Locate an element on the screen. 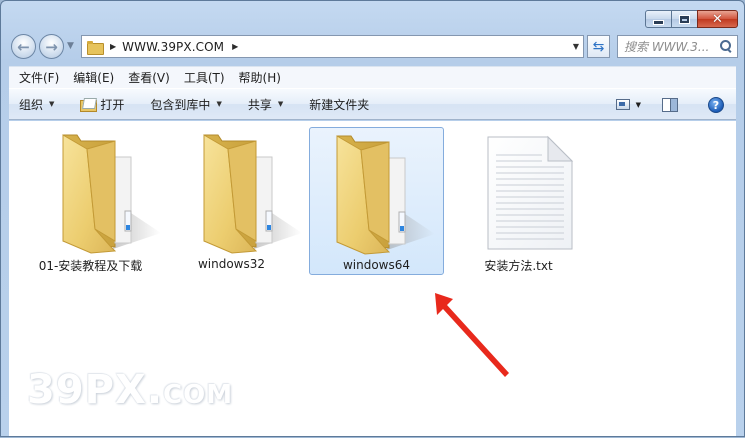 This screenshot has height=438, width=745. menu-file: 文件(F) is located at coordinates (39, 77).